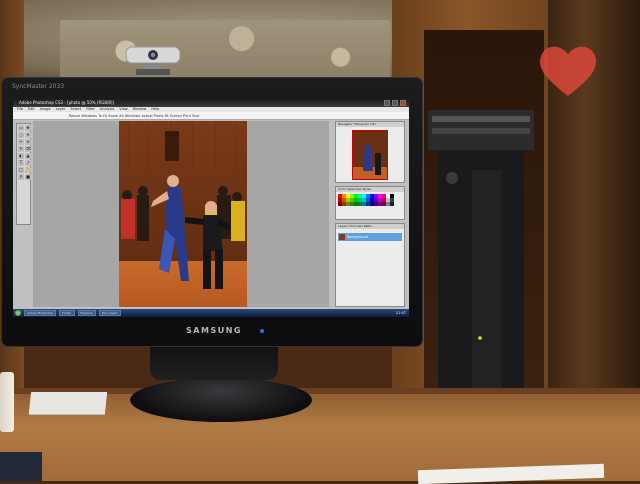 Image resolution: width=640 pixels, height=484 pixels. Describe the element at coordinates (370, 226) in the screenshot. I see `layers-panel-tab: Layers Channels Paths` at that location.